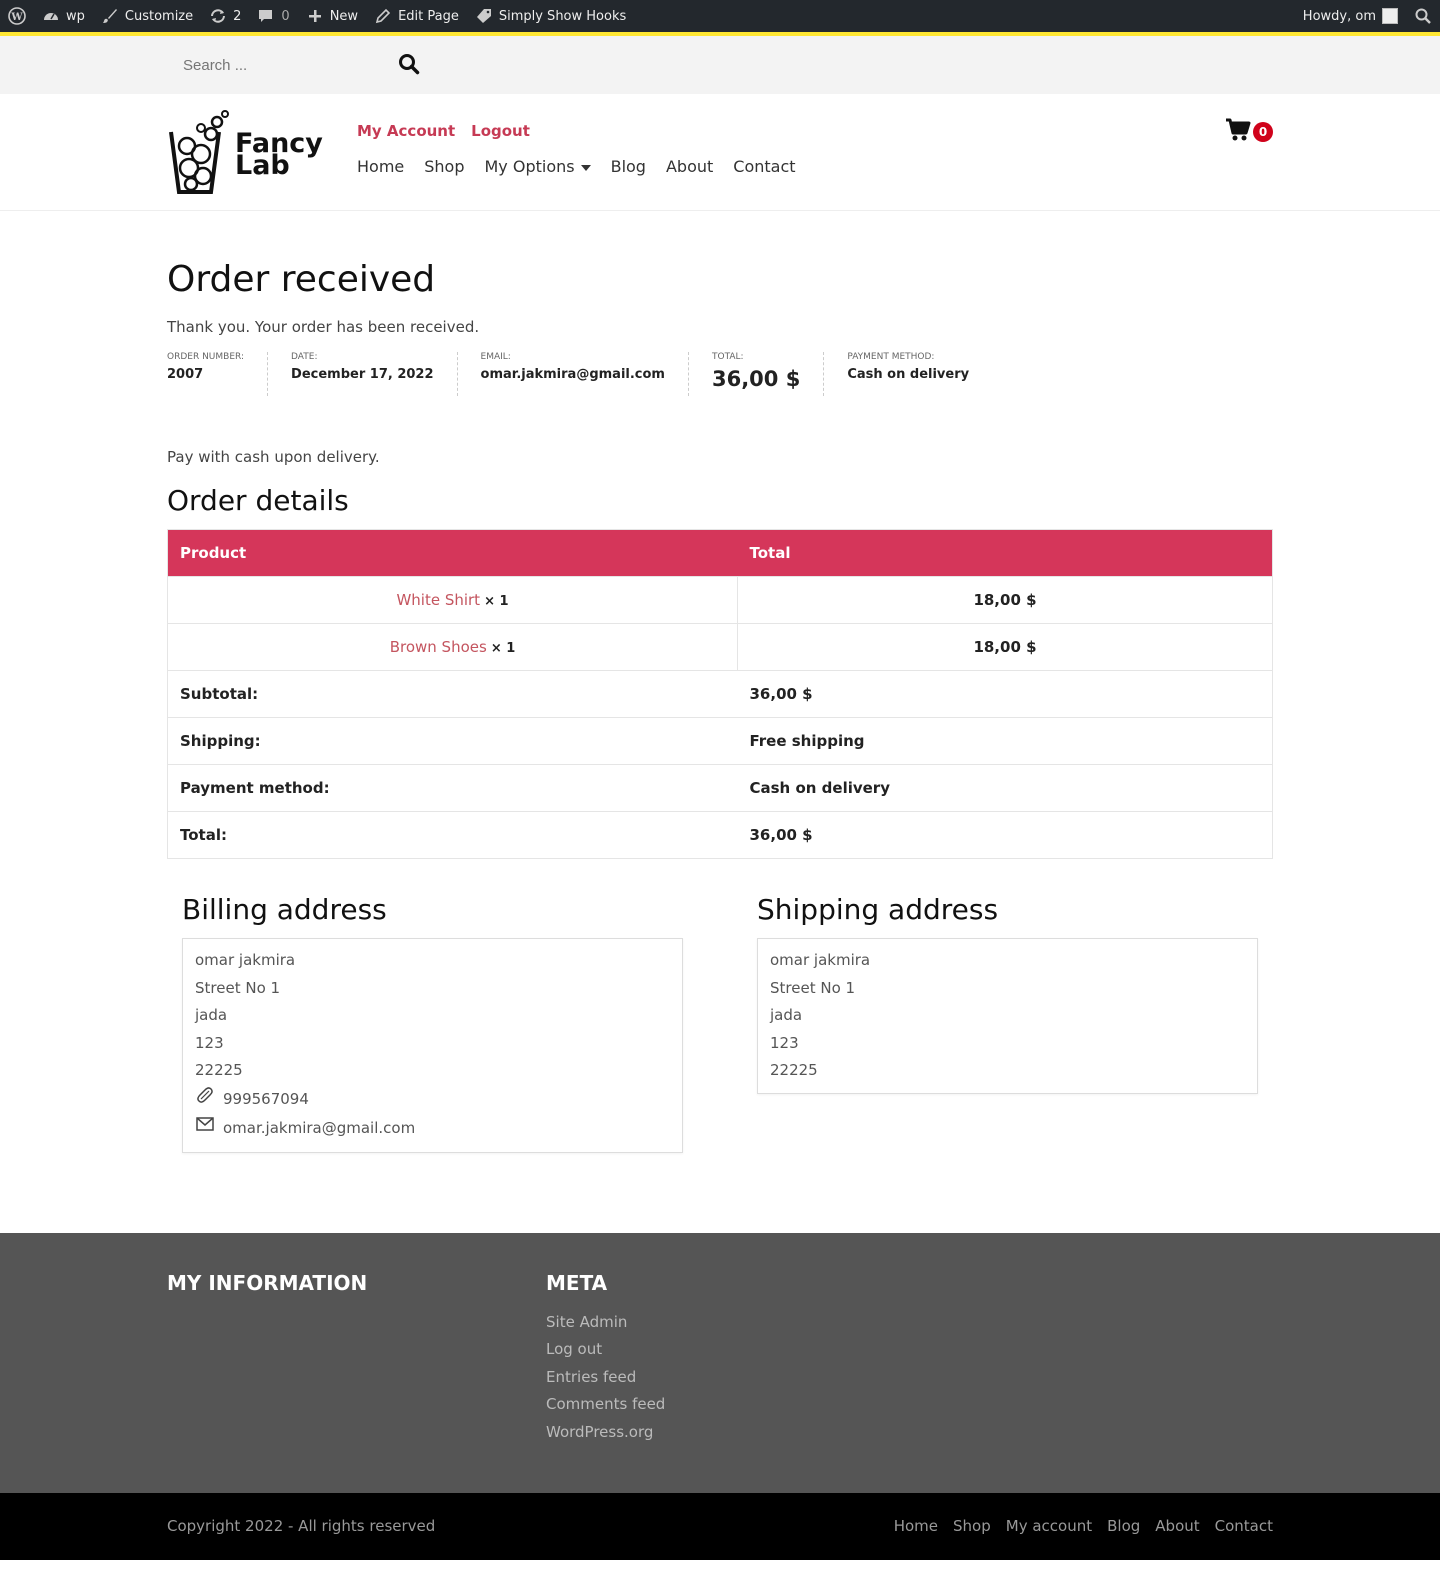  What do you see at coordinates (1238, 132) in the screenshot?
I see `shopping-cart-icon` at bounding box center [1238, 132].